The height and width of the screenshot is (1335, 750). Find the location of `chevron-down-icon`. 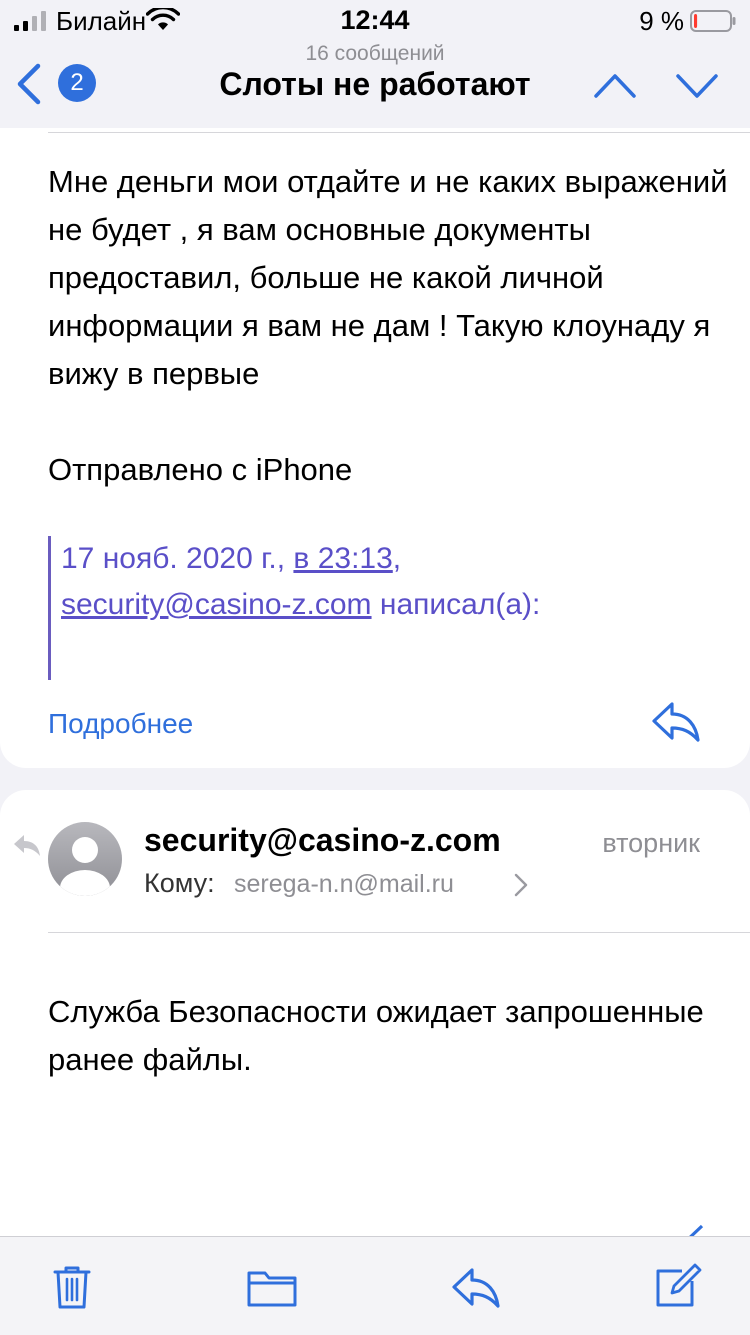

chevron-down-icon is located at coordinates (697, 85).